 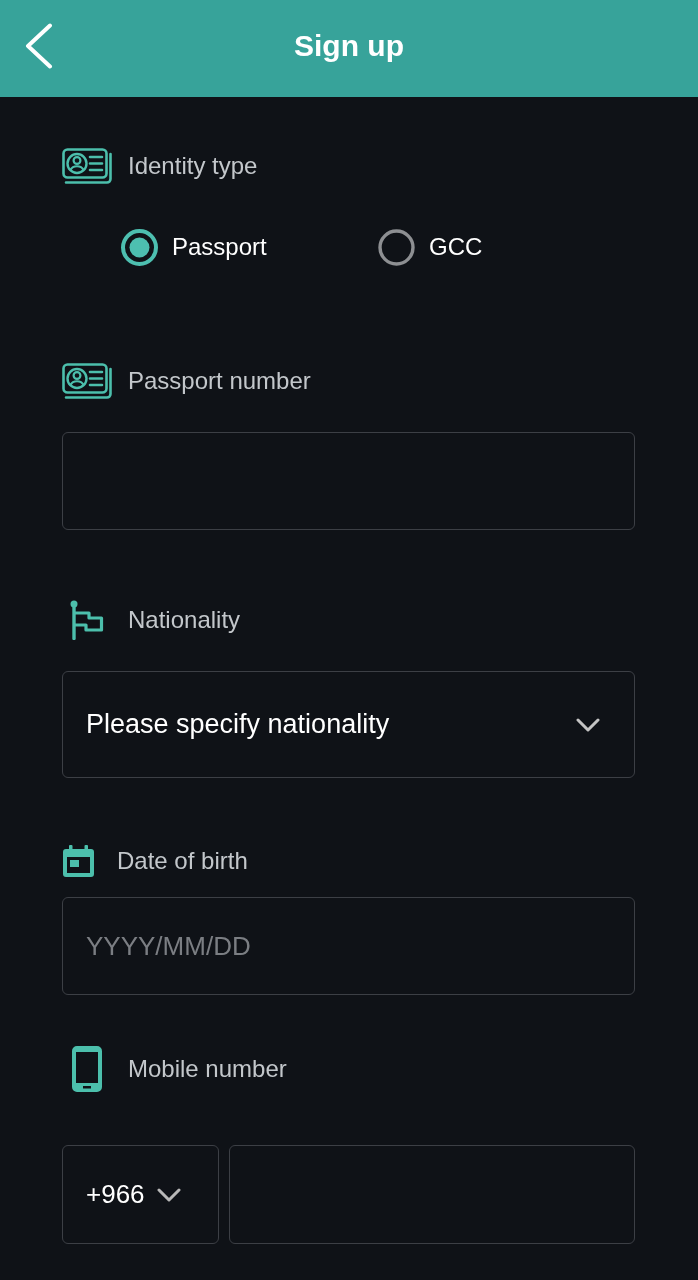 What do you see at coordinates (87, 620) in the screenshot?
I see `flag-icon` at bounding box center [87, 620].